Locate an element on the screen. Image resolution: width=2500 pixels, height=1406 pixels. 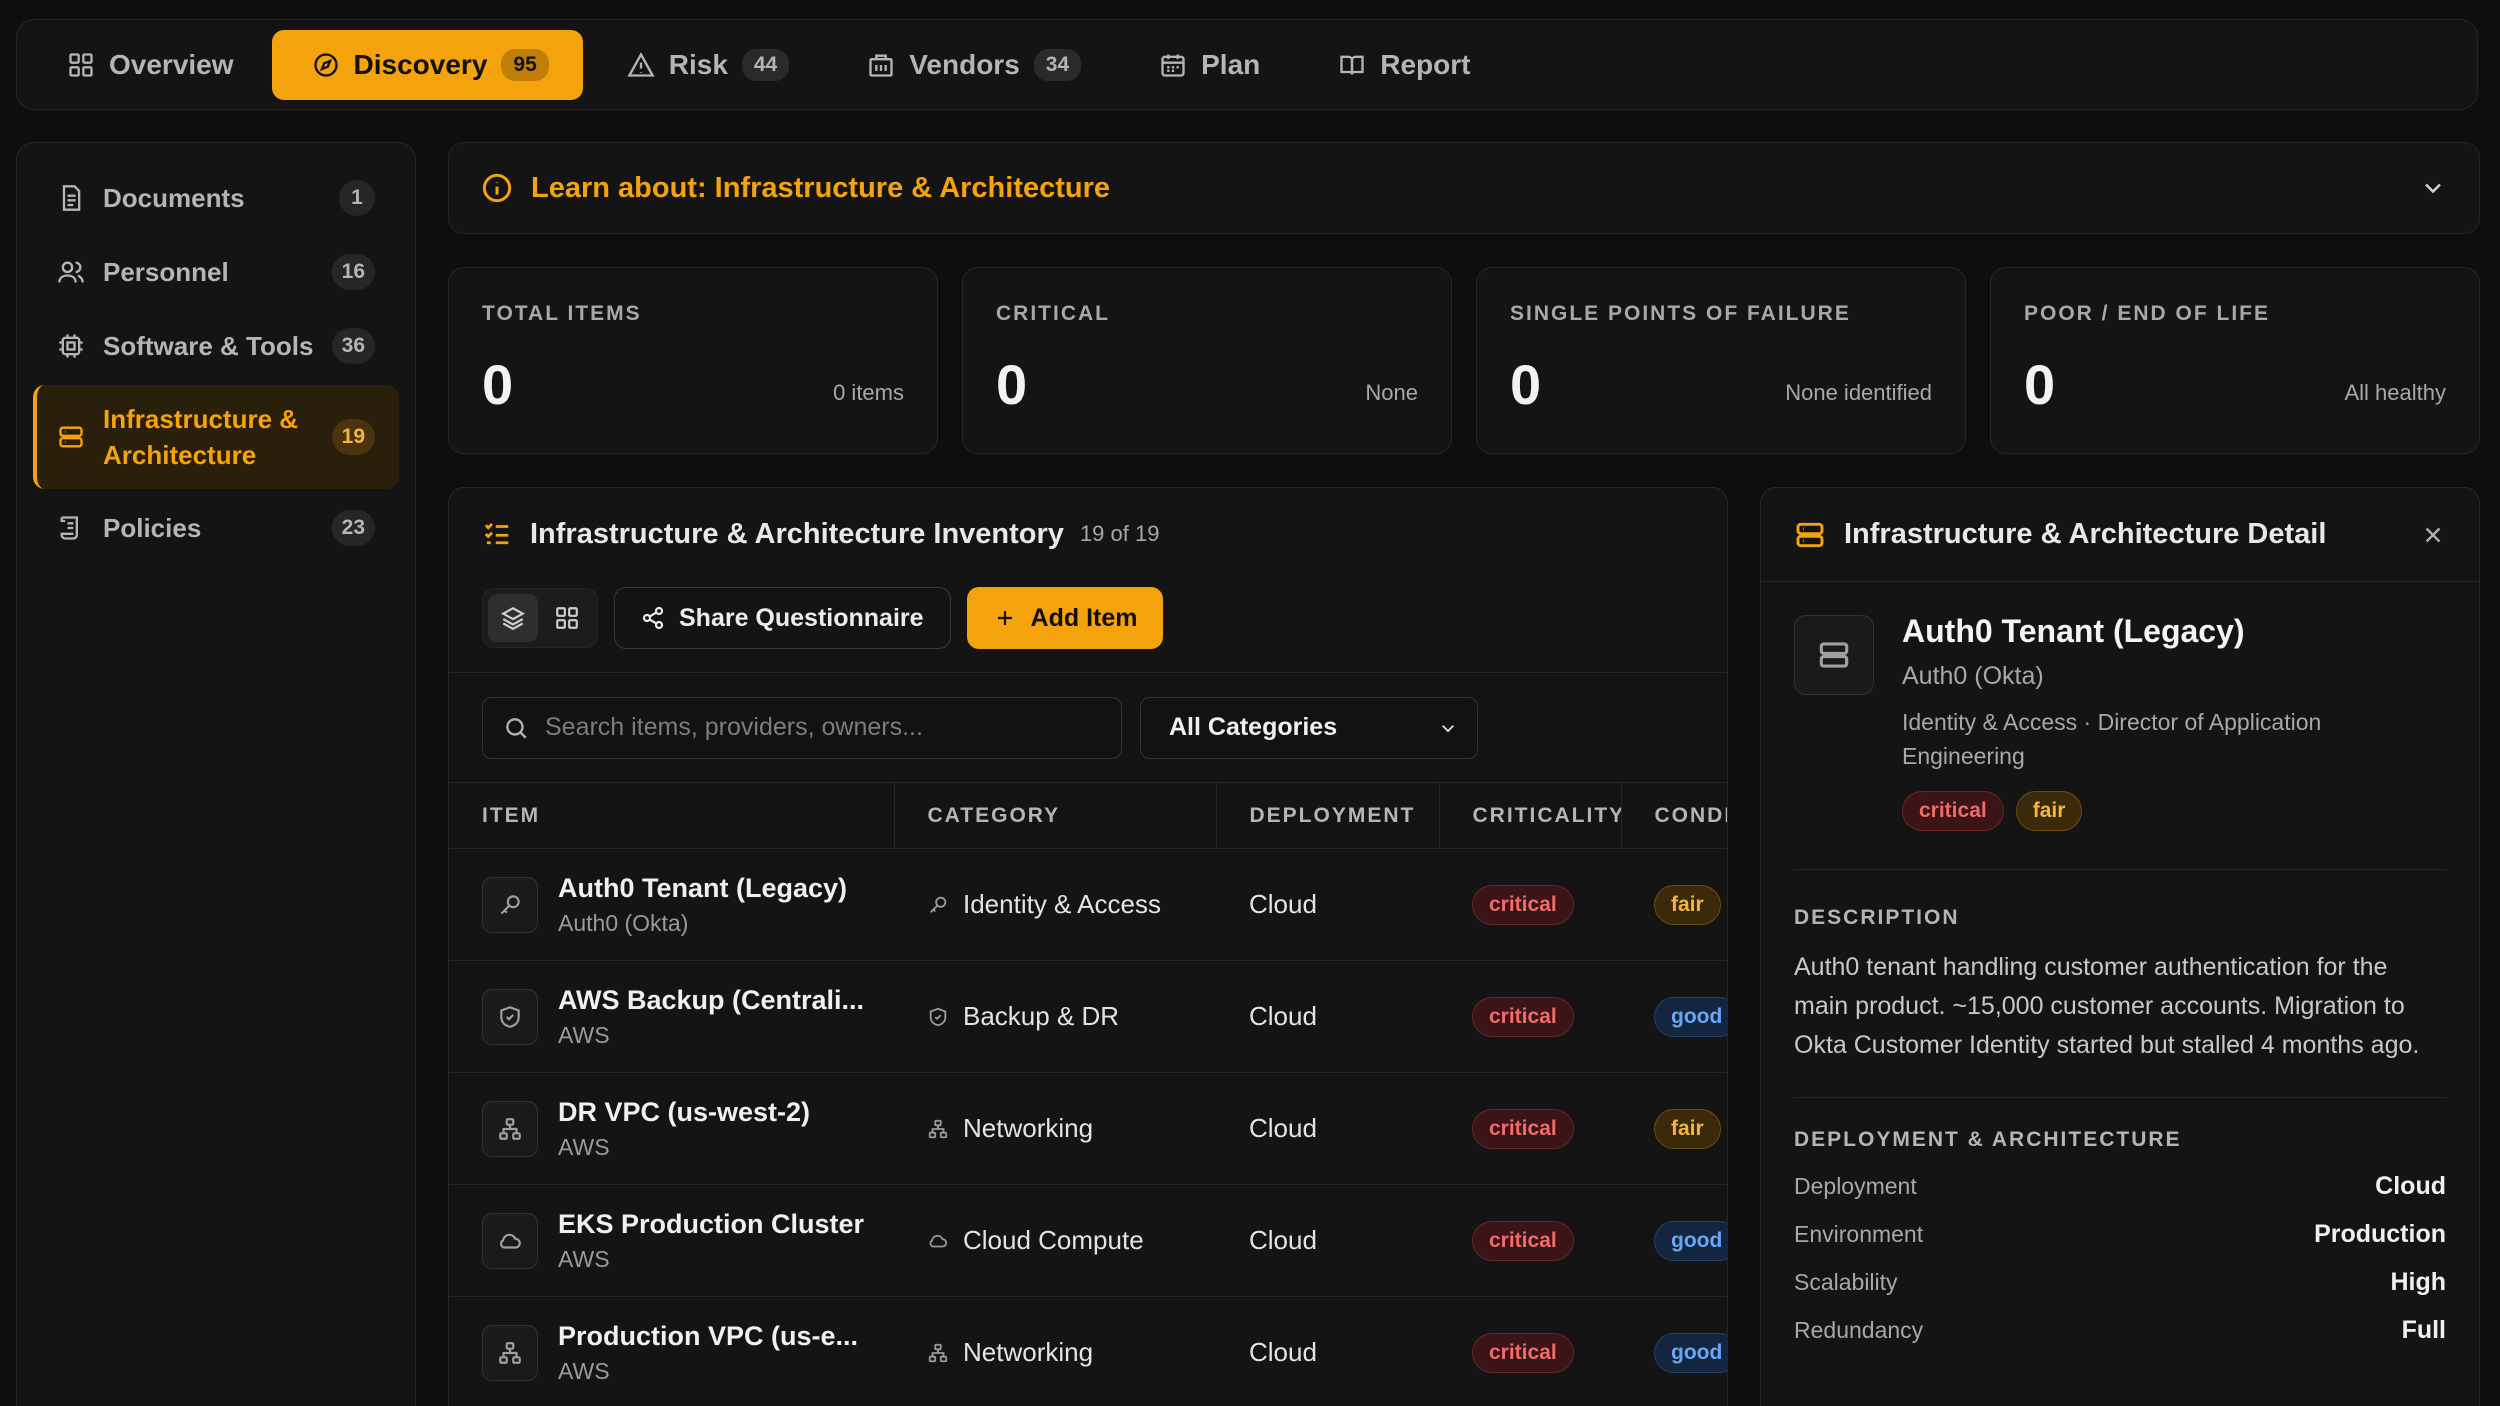
sidebar-item-label: Infrastructure & Architecture is located at coordinates (201, 437).